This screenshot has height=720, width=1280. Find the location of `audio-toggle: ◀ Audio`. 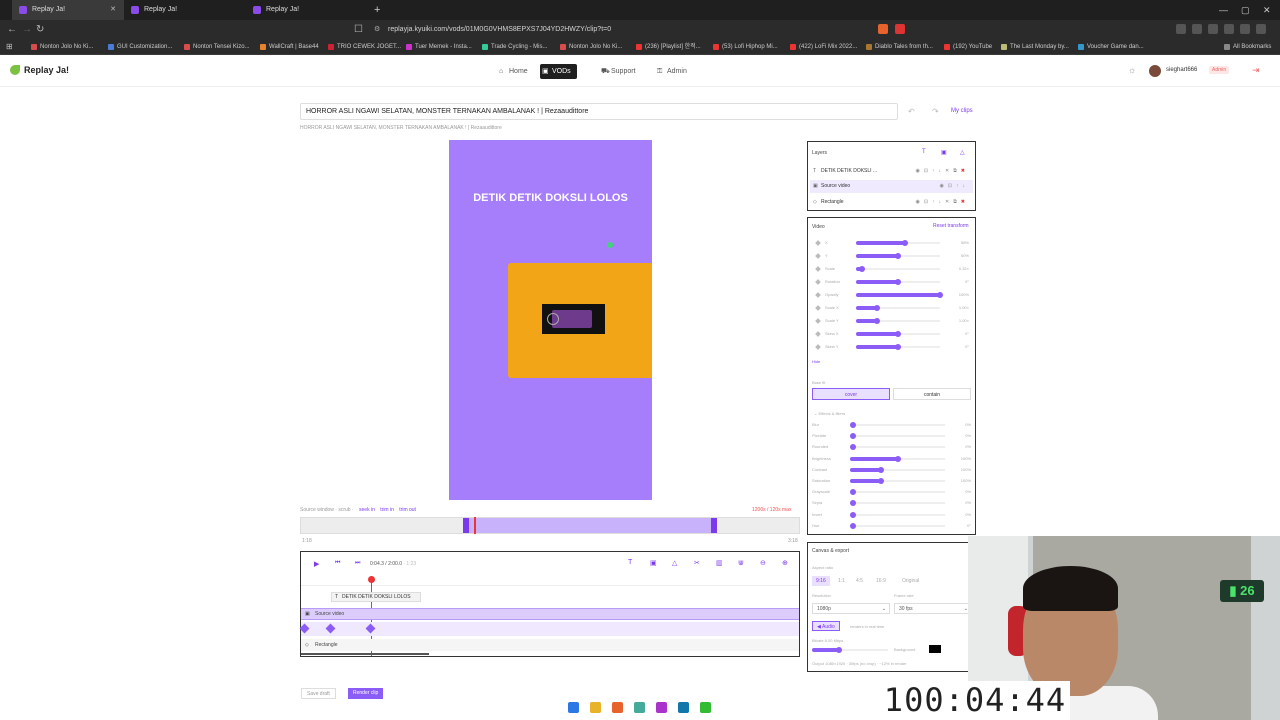

audio-toggle: ◀ Audio is located at coordinates (826, 626).